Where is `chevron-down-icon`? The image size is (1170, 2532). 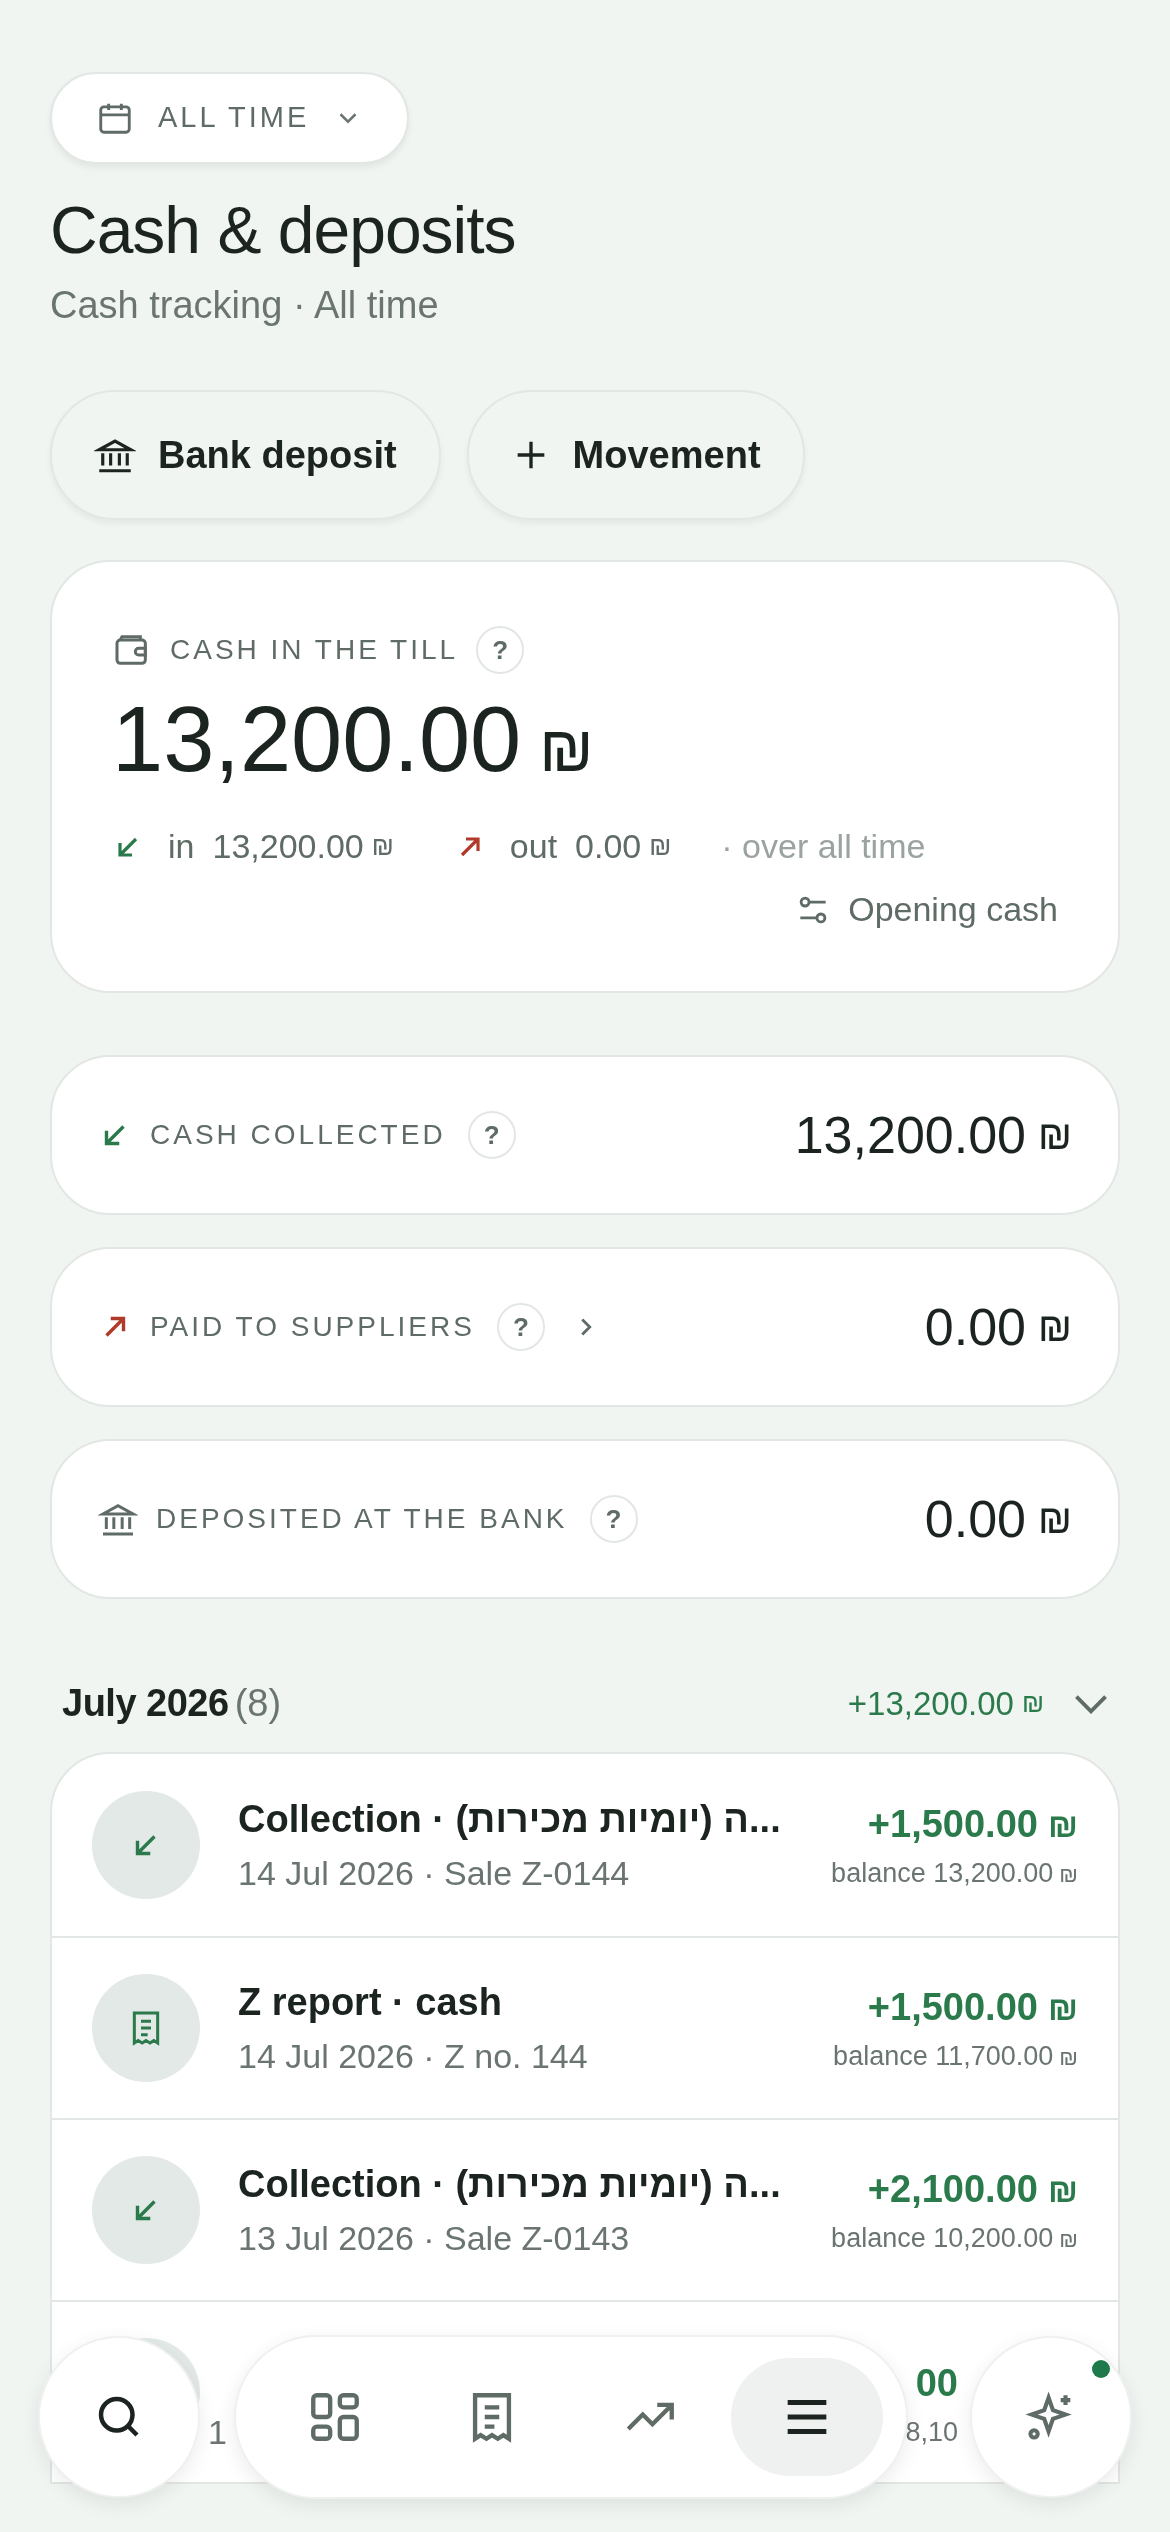
chevron-down-icon is located at coordinates (1091, 1703).